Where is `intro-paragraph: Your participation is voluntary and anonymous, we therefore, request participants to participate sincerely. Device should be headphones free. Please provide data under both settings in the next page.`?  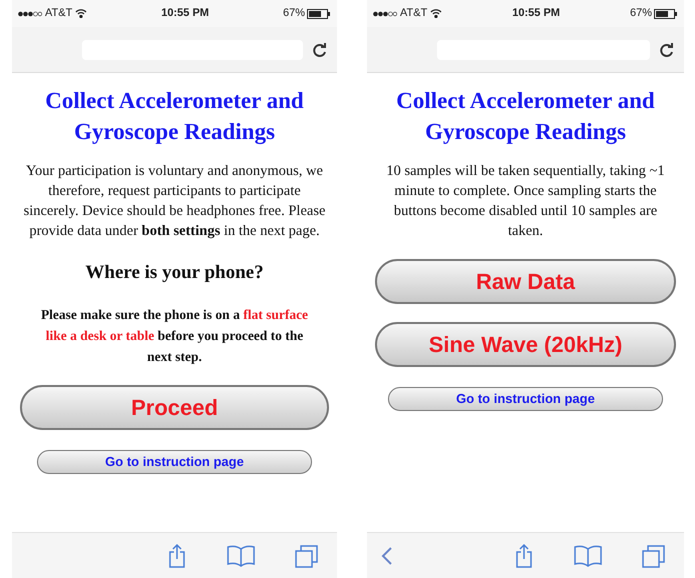
intro-paragraph: Your participation is voluntary and anonymous, we therefore, request participants to participate sincerely. Device should be headphones free. Please provide data under both settings in the next page. is located at coordinates (174, 201).